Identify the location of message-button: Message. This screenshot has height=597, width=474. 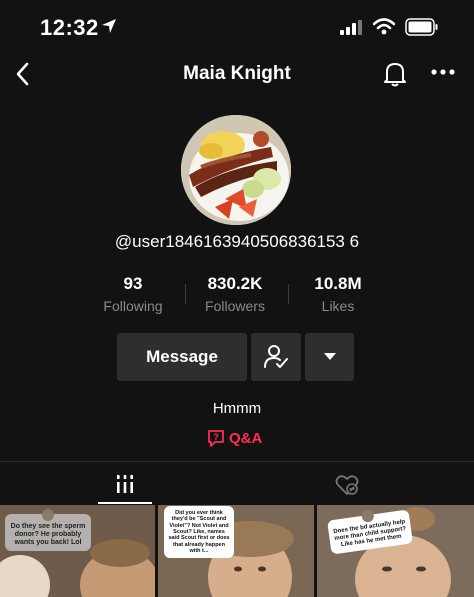
(182, 357).